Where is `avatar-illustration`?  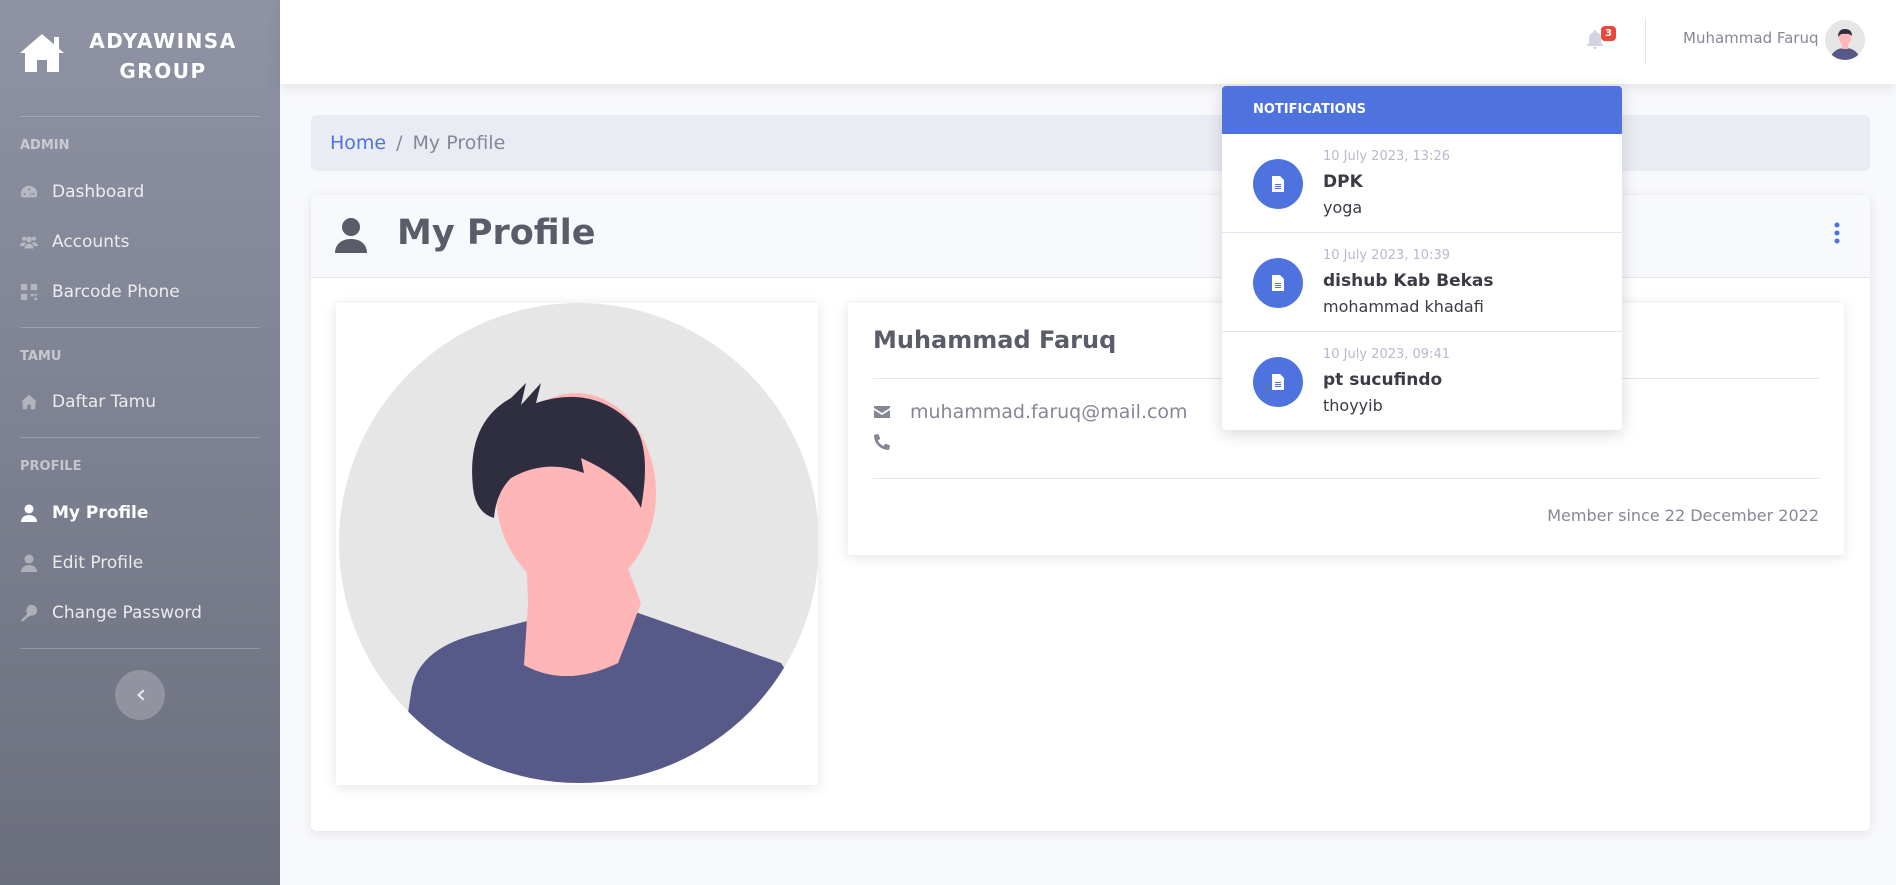
avatar-illustration is located at coordinates (579, 543).